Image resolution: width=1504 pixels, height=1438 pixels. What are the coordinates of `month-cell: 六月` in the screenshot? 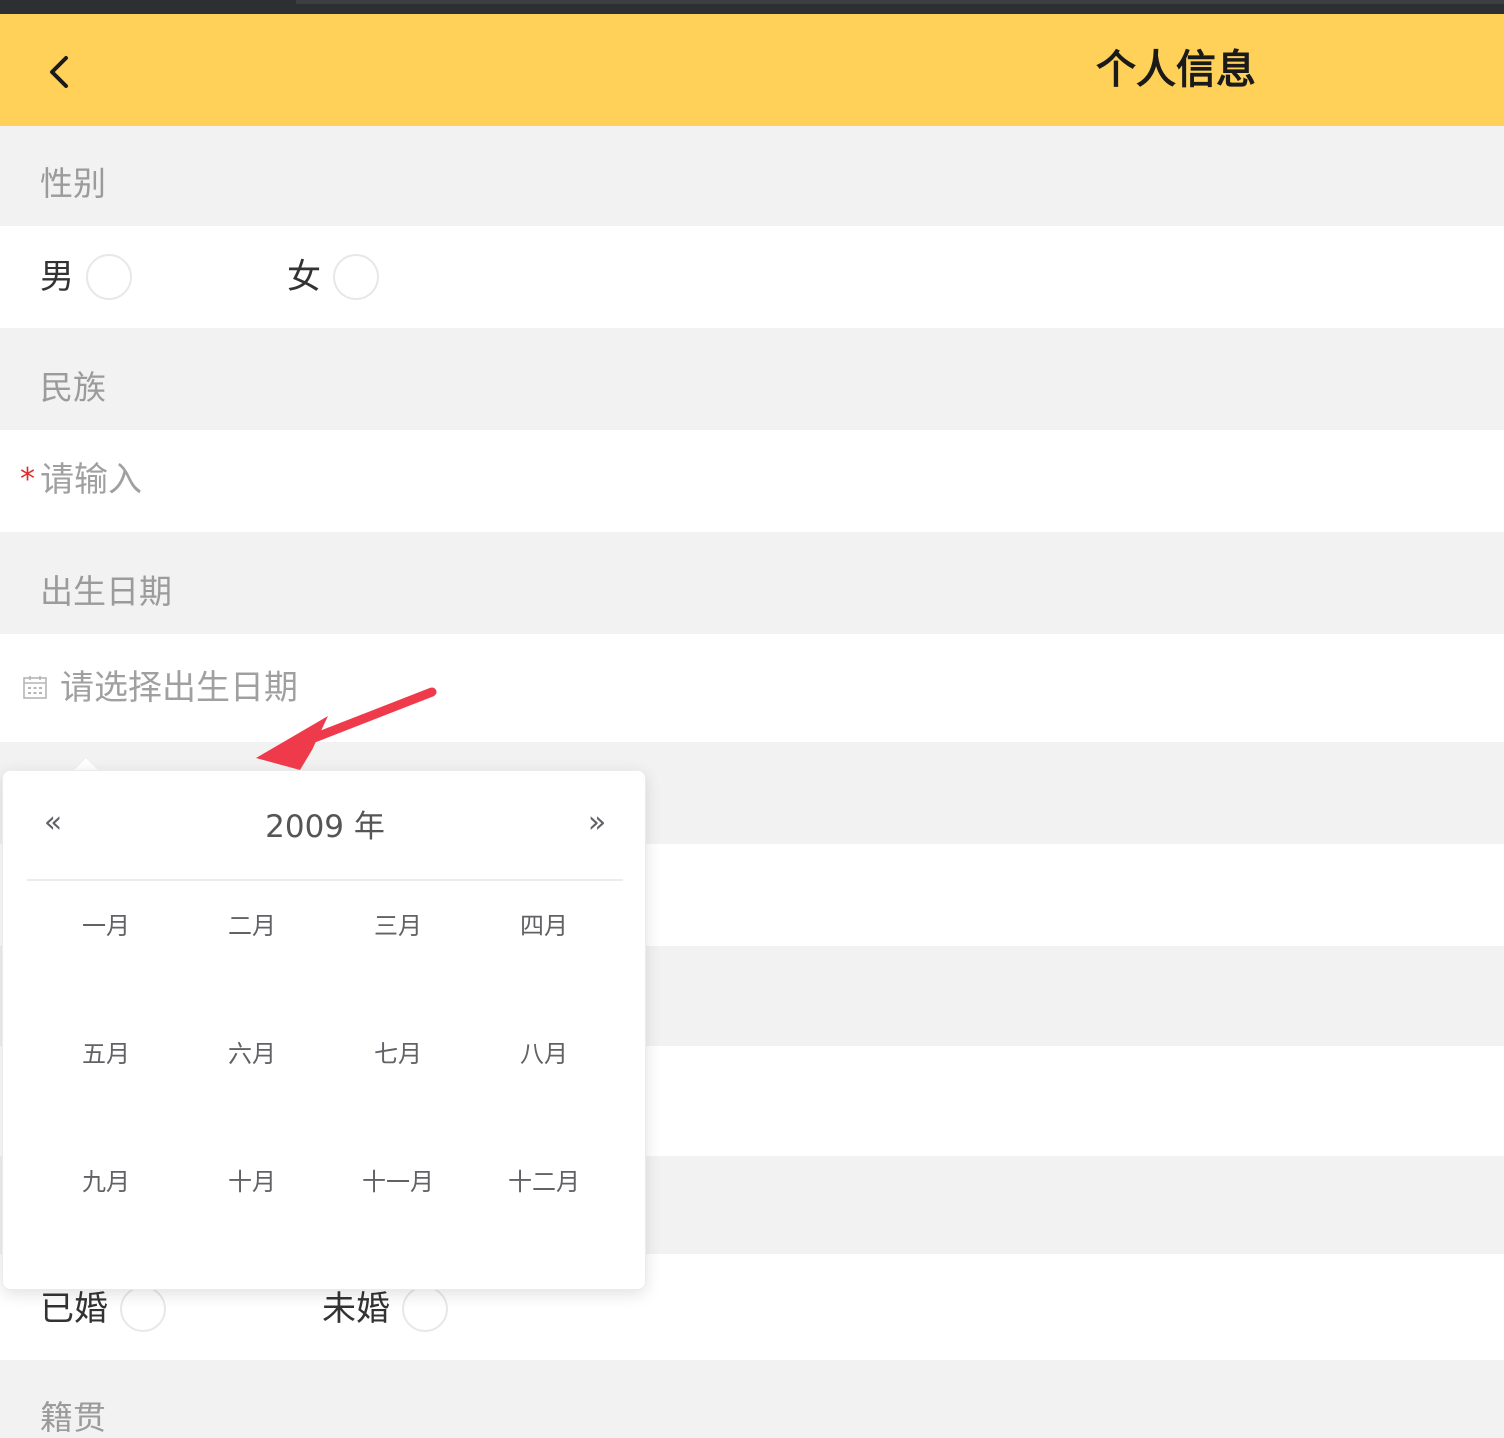 It's located at (252, 1101).